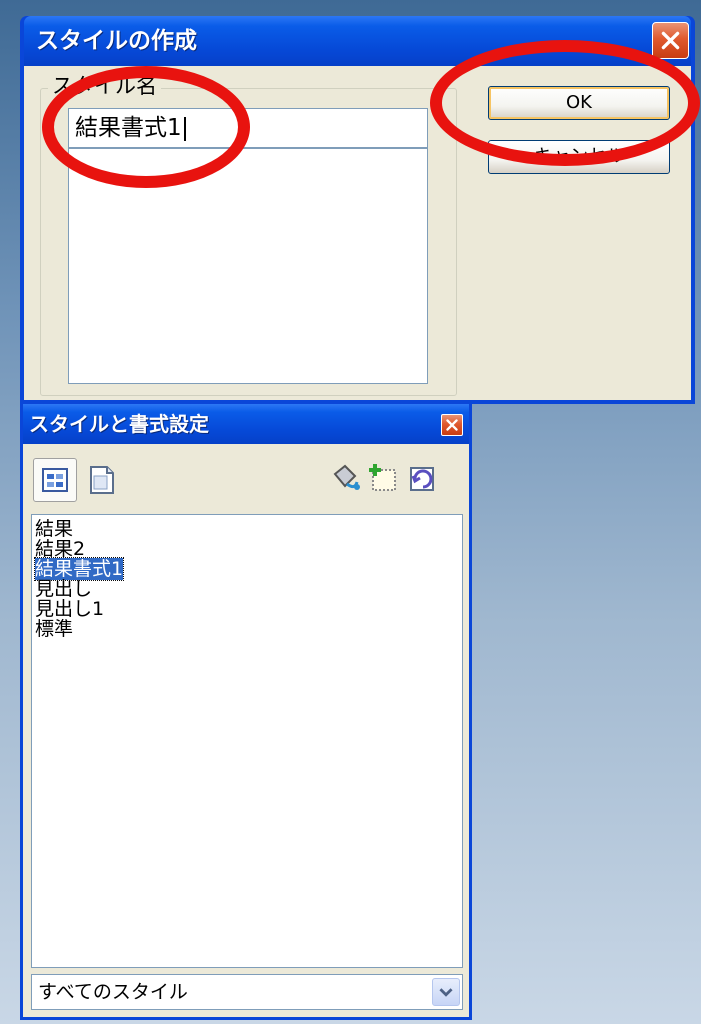  What do you see at coordinates (579, 157) in the screenshot?
I see `cancel-button: キャンセル` at bounding box center [579, 157].